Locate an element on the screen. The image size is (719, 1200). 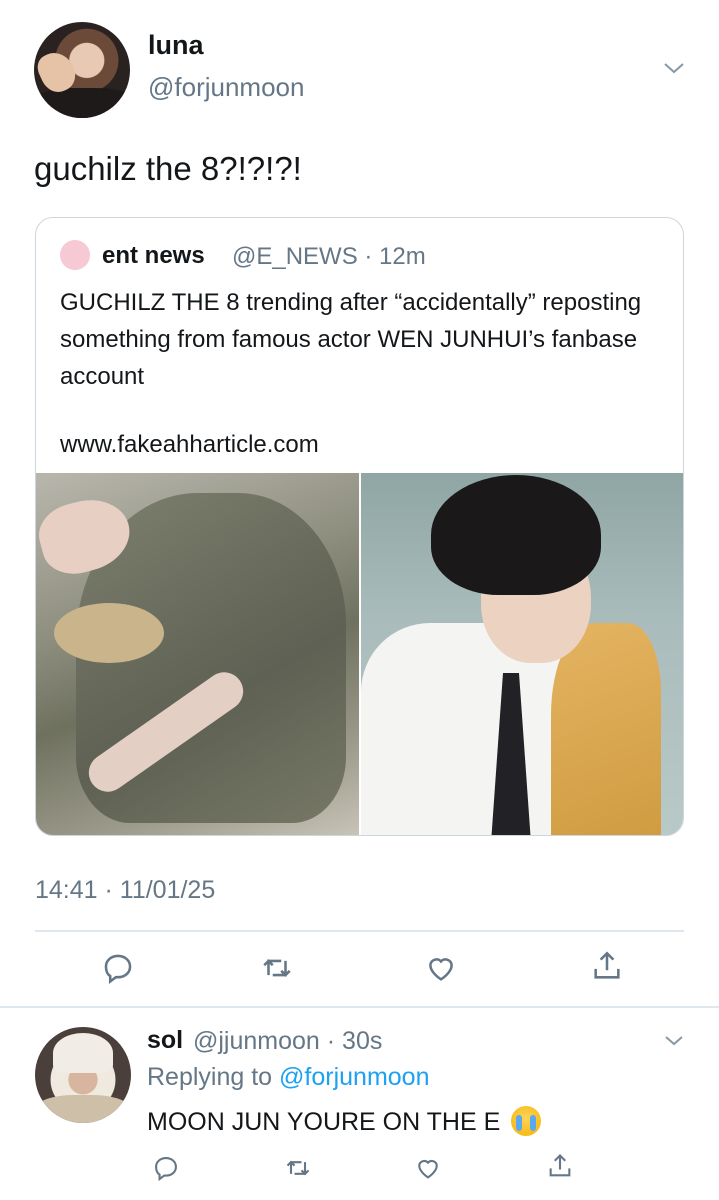
quote-author-name: ent news is located at coordinates (153, 255).